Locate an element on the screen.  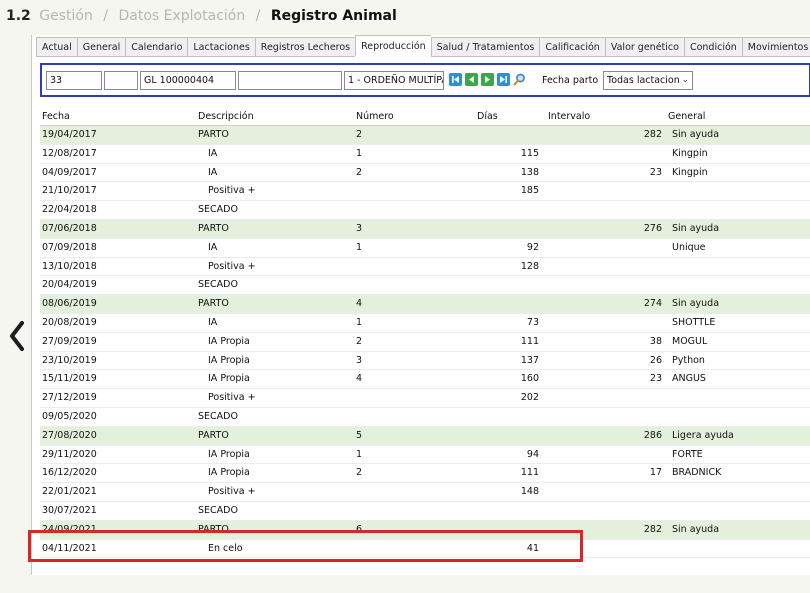
column-header-intervalo: Intervalo is located at coordinates (605, 117).